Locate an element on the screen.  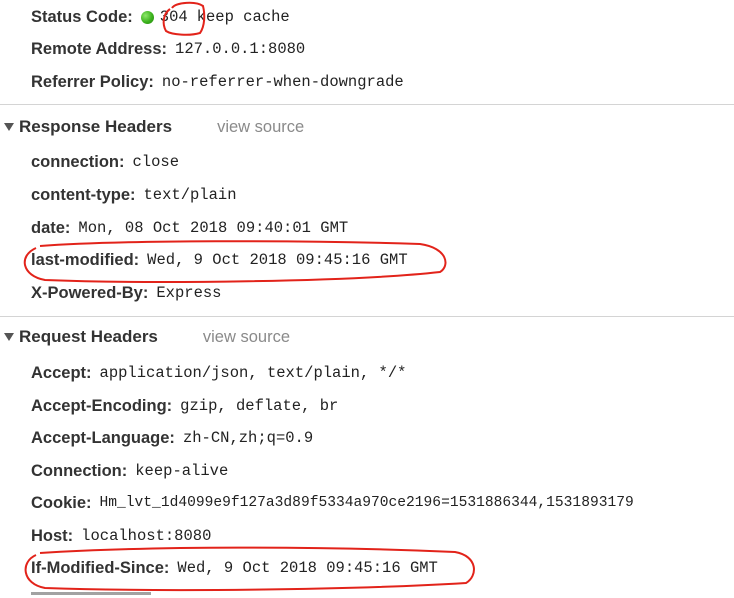
header-key: date: is located at coordinates (51, 227).